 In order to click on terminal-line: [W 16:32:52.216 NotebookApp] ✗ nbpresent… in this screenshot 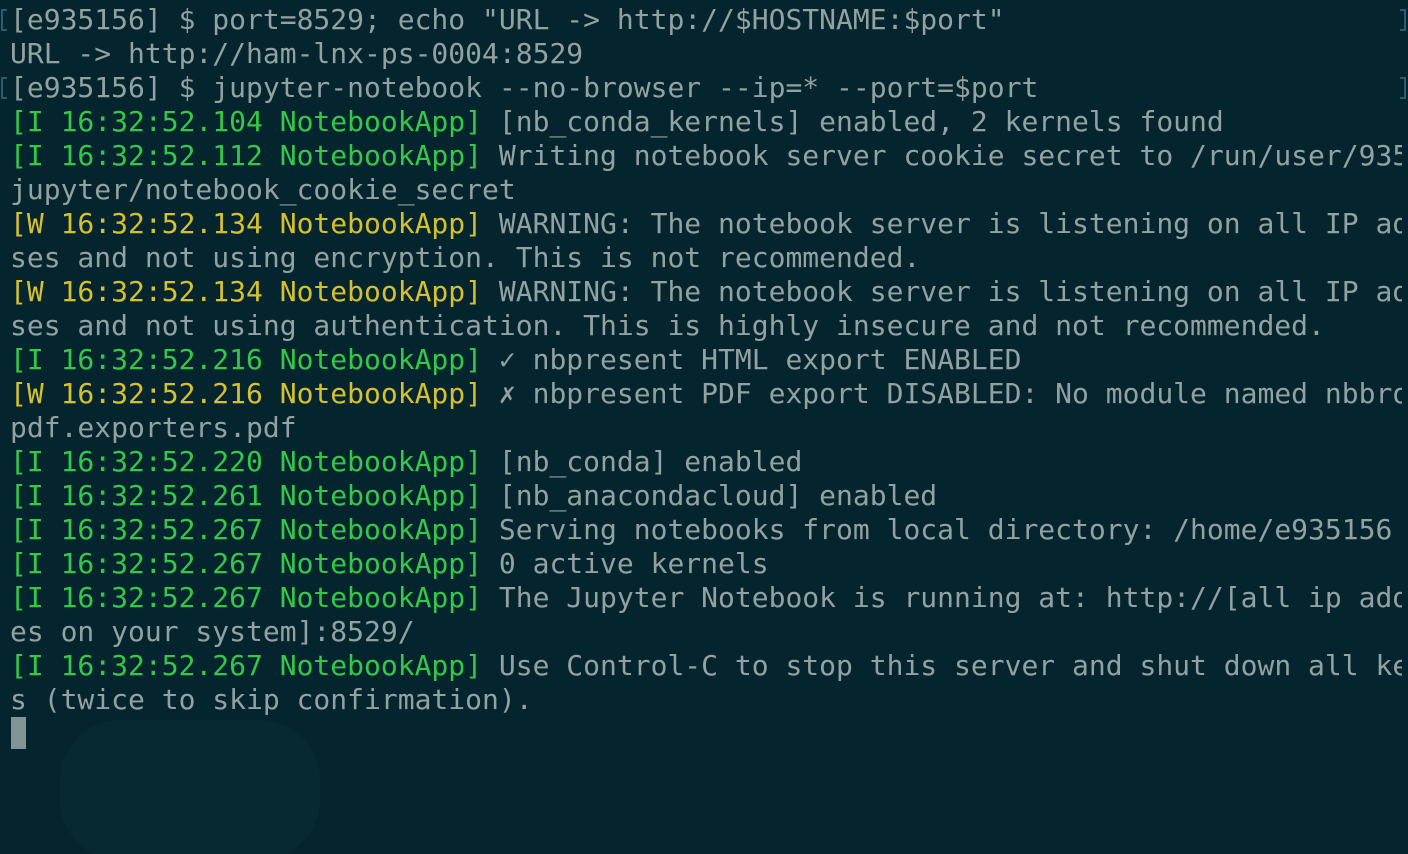, I will do `click(706, 394)`.